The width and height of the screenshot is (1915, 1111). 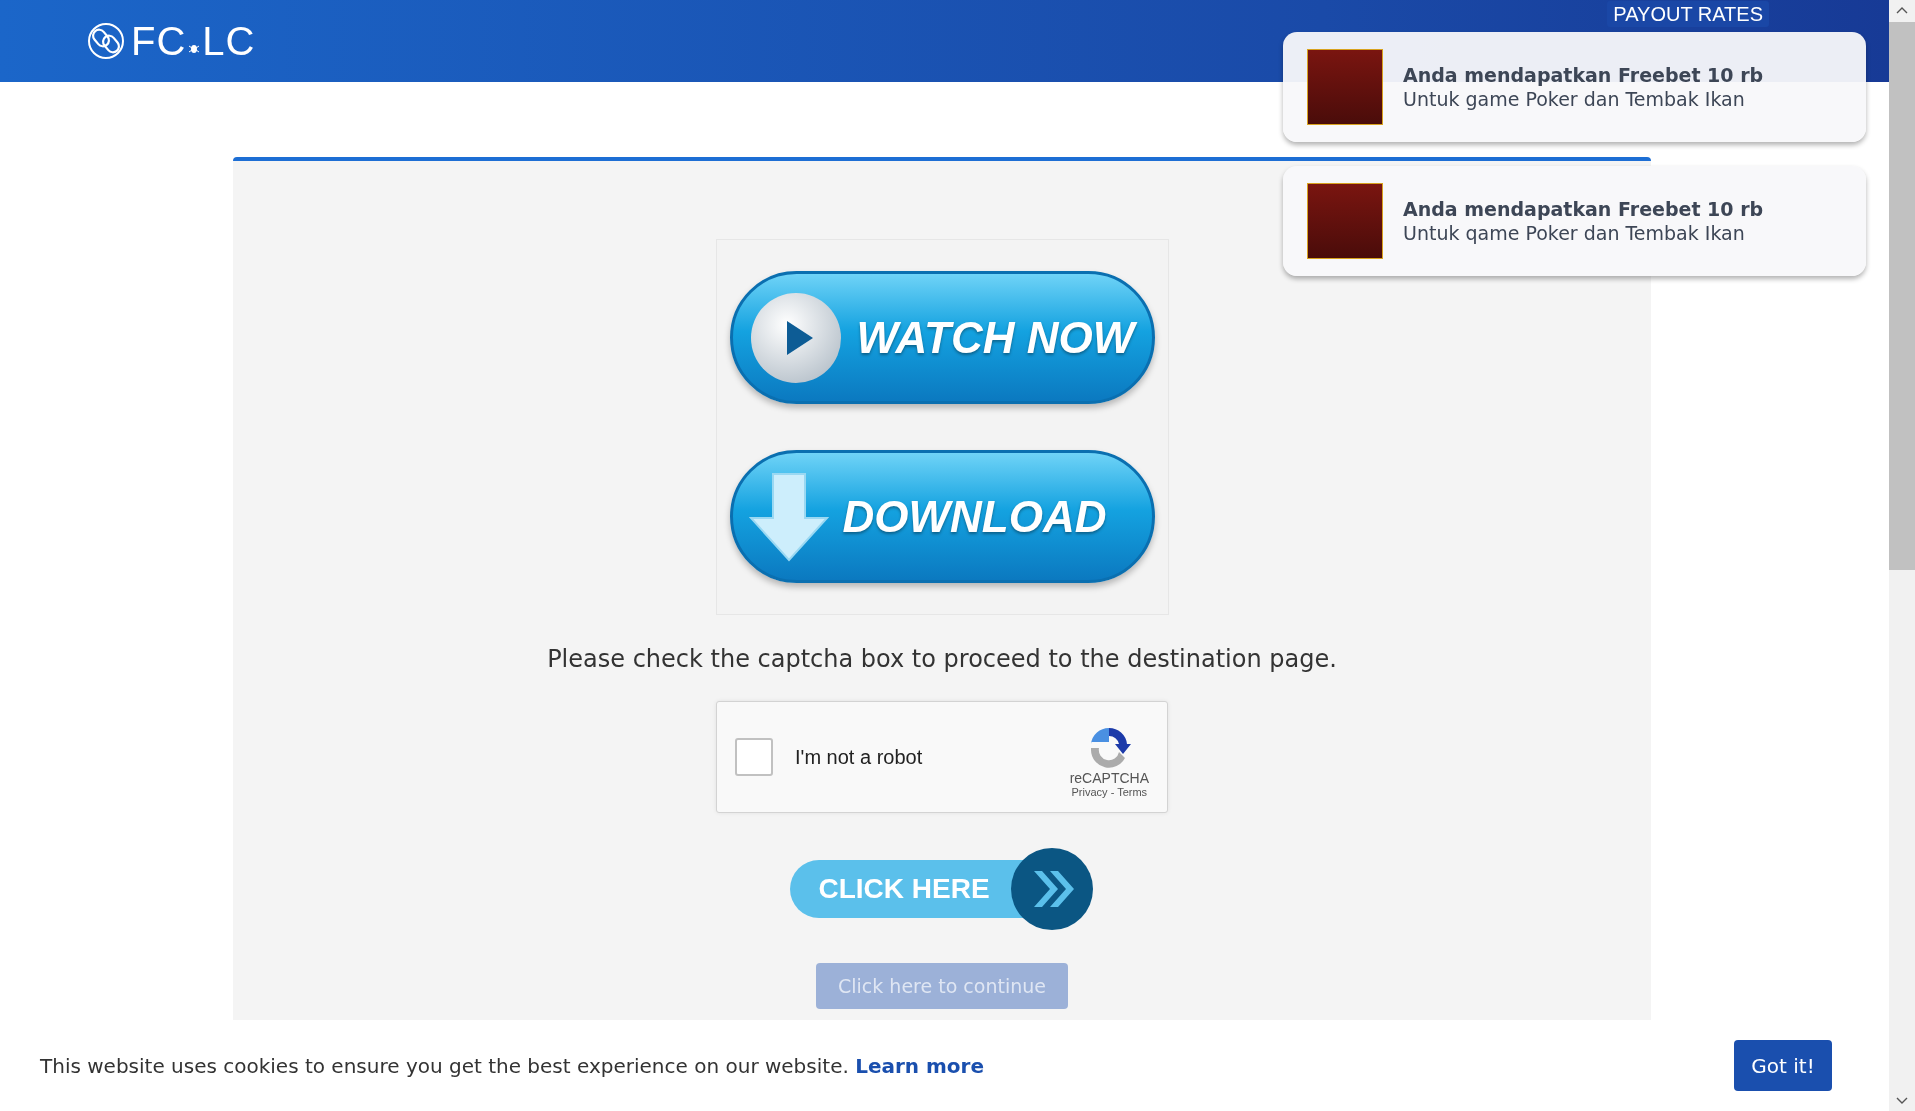 I want to click on scrollbar-thumb, so click(x=1902, y=296).